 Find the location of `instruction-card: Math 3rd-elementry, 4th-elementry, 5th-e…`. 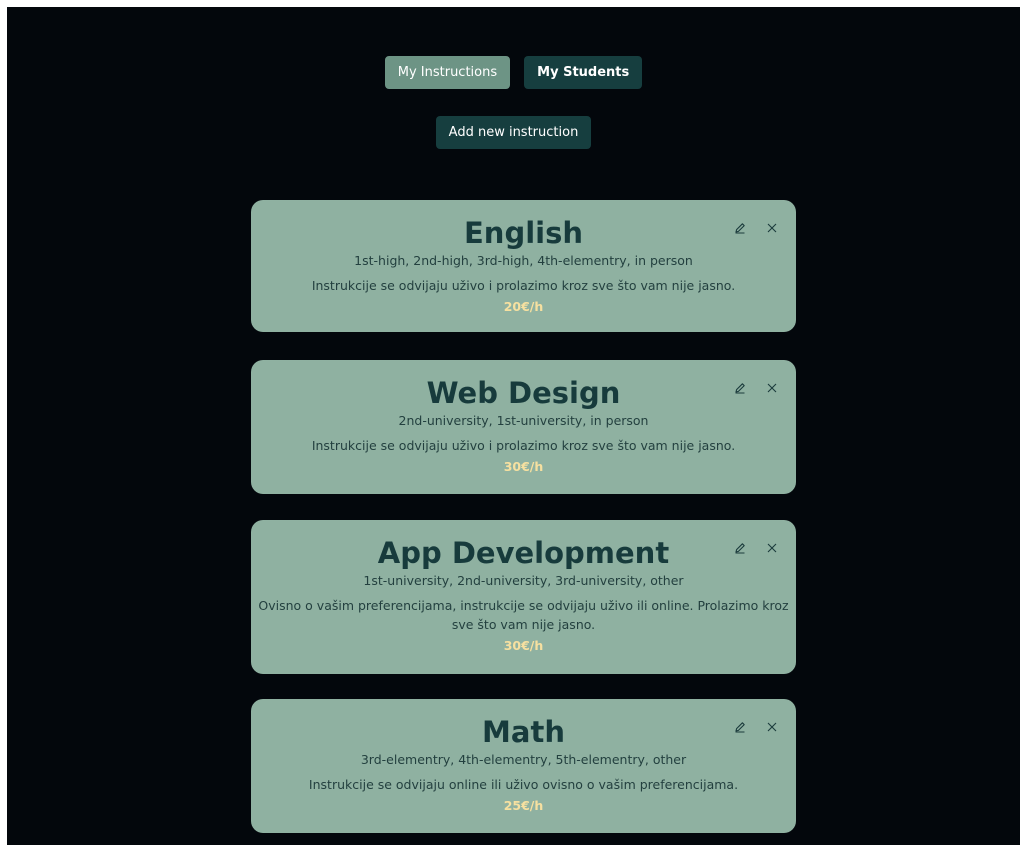

instruction-card: Math 3rd-elementry, 4th-elementry, 5th-e… is located at coordinates (523, 766).